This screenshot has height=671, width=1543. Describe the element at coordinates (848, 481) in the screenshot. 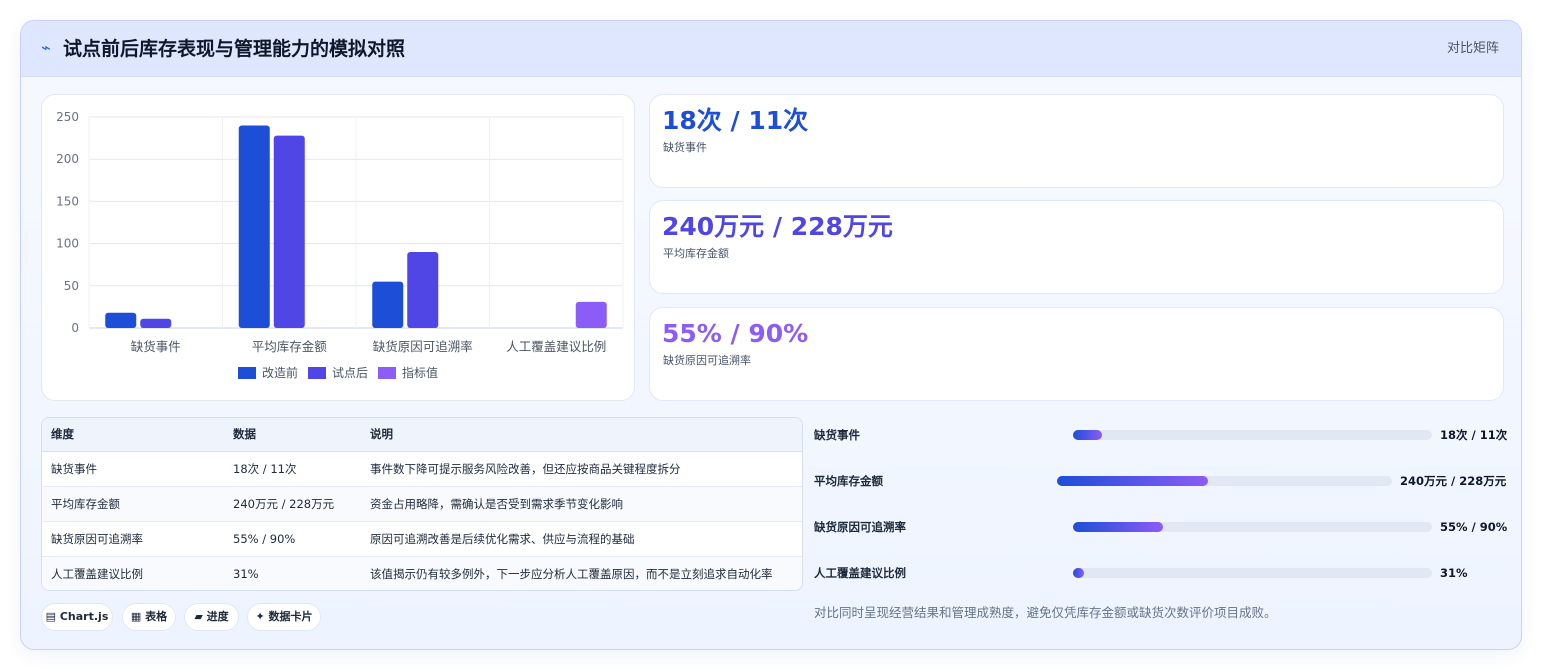

I see `progress-label: 平均库存金额` at that location.